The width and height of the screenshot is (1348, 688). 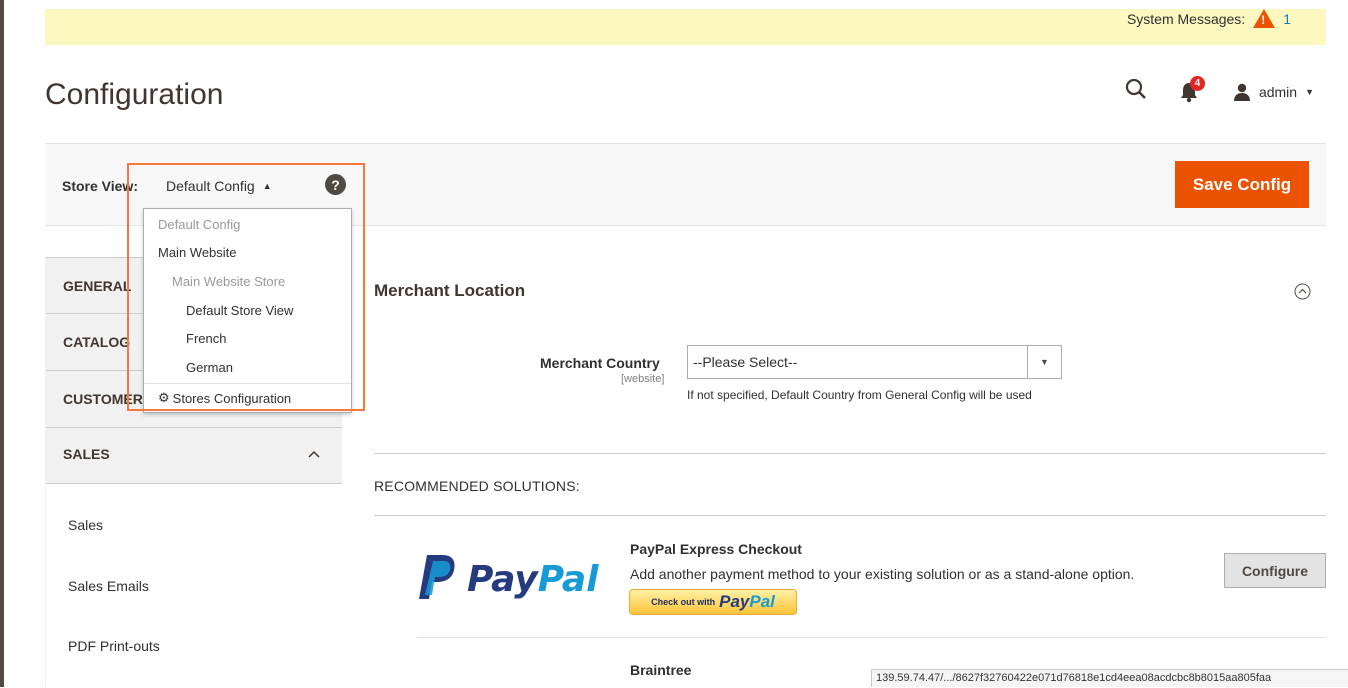 I want to click on collapse-section-icon, so click(x=1302, y=294).